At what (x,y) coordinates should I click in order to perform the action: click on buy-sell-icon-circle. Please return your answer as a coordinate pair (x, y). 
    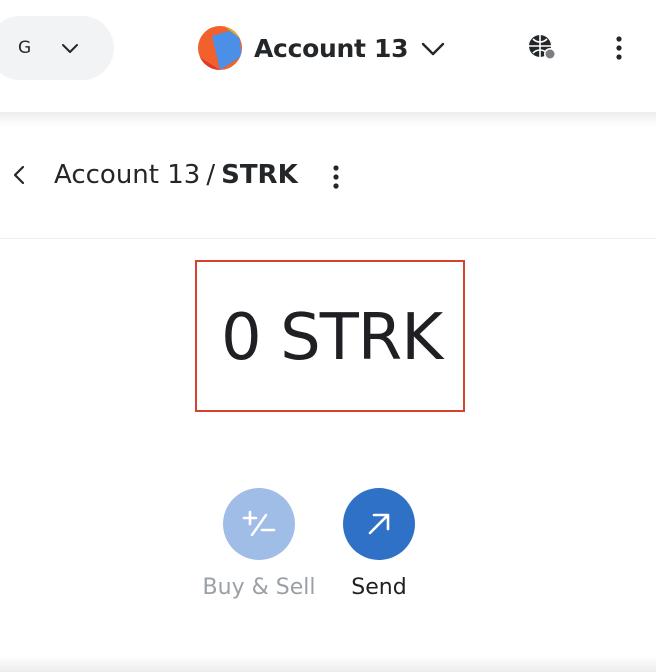
    Looking at the image, I should click on (259, 524).